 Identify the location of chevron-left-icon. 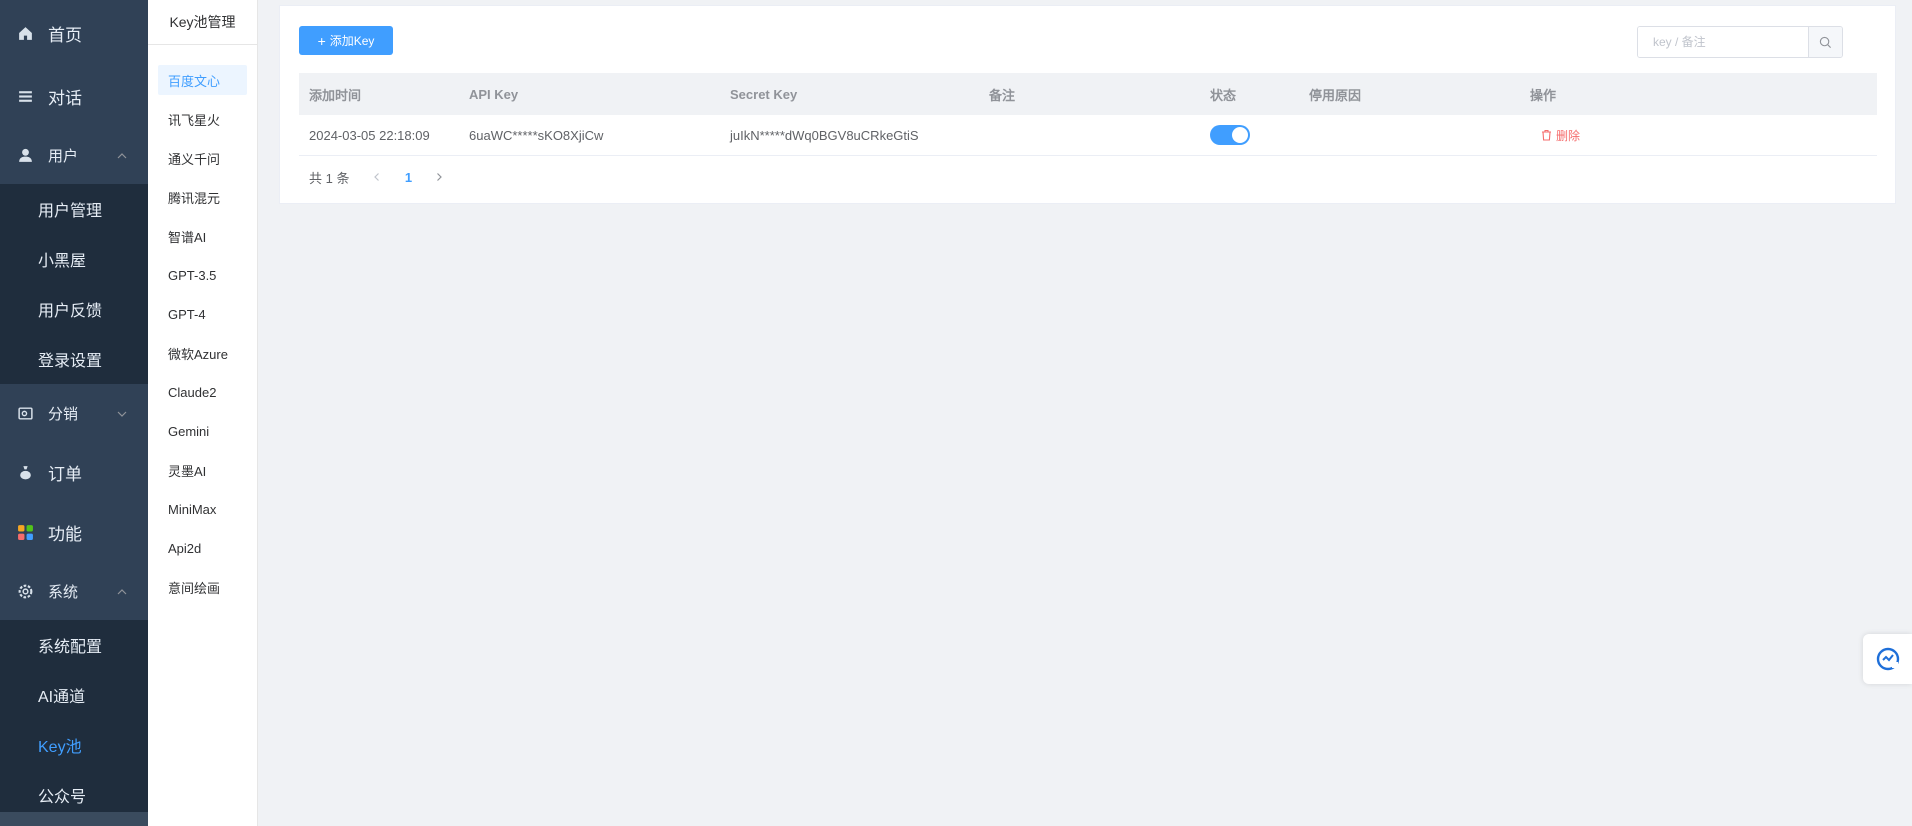
(377, 177).